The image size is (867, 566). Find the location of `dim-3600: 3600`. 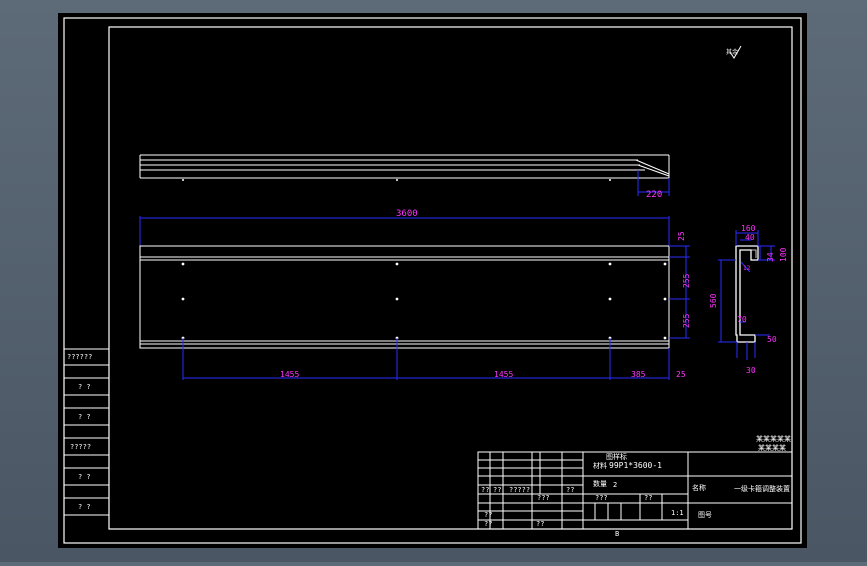

dim-3600: 3600 is located at coordinates (407, 214).